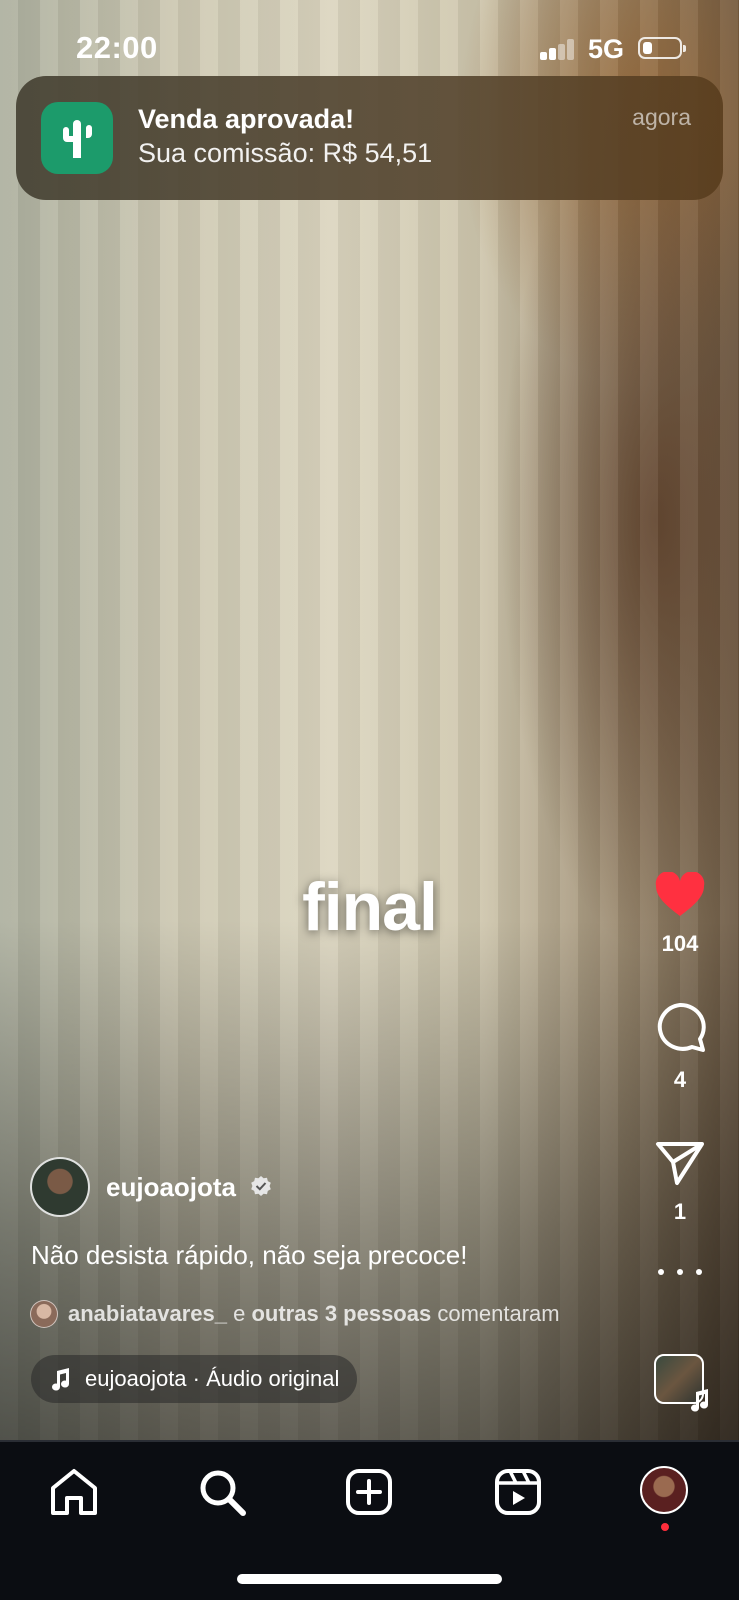 The height and width of the screenshot is (1600, 739). I want to click on home-icon, so click(74, 1492).